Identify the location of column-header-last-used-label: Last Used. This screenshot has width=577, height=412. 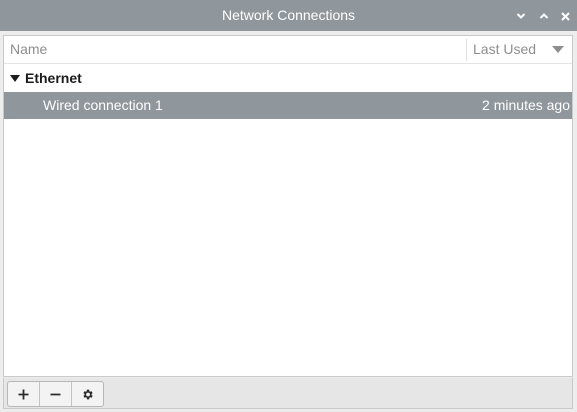
(505, 49).